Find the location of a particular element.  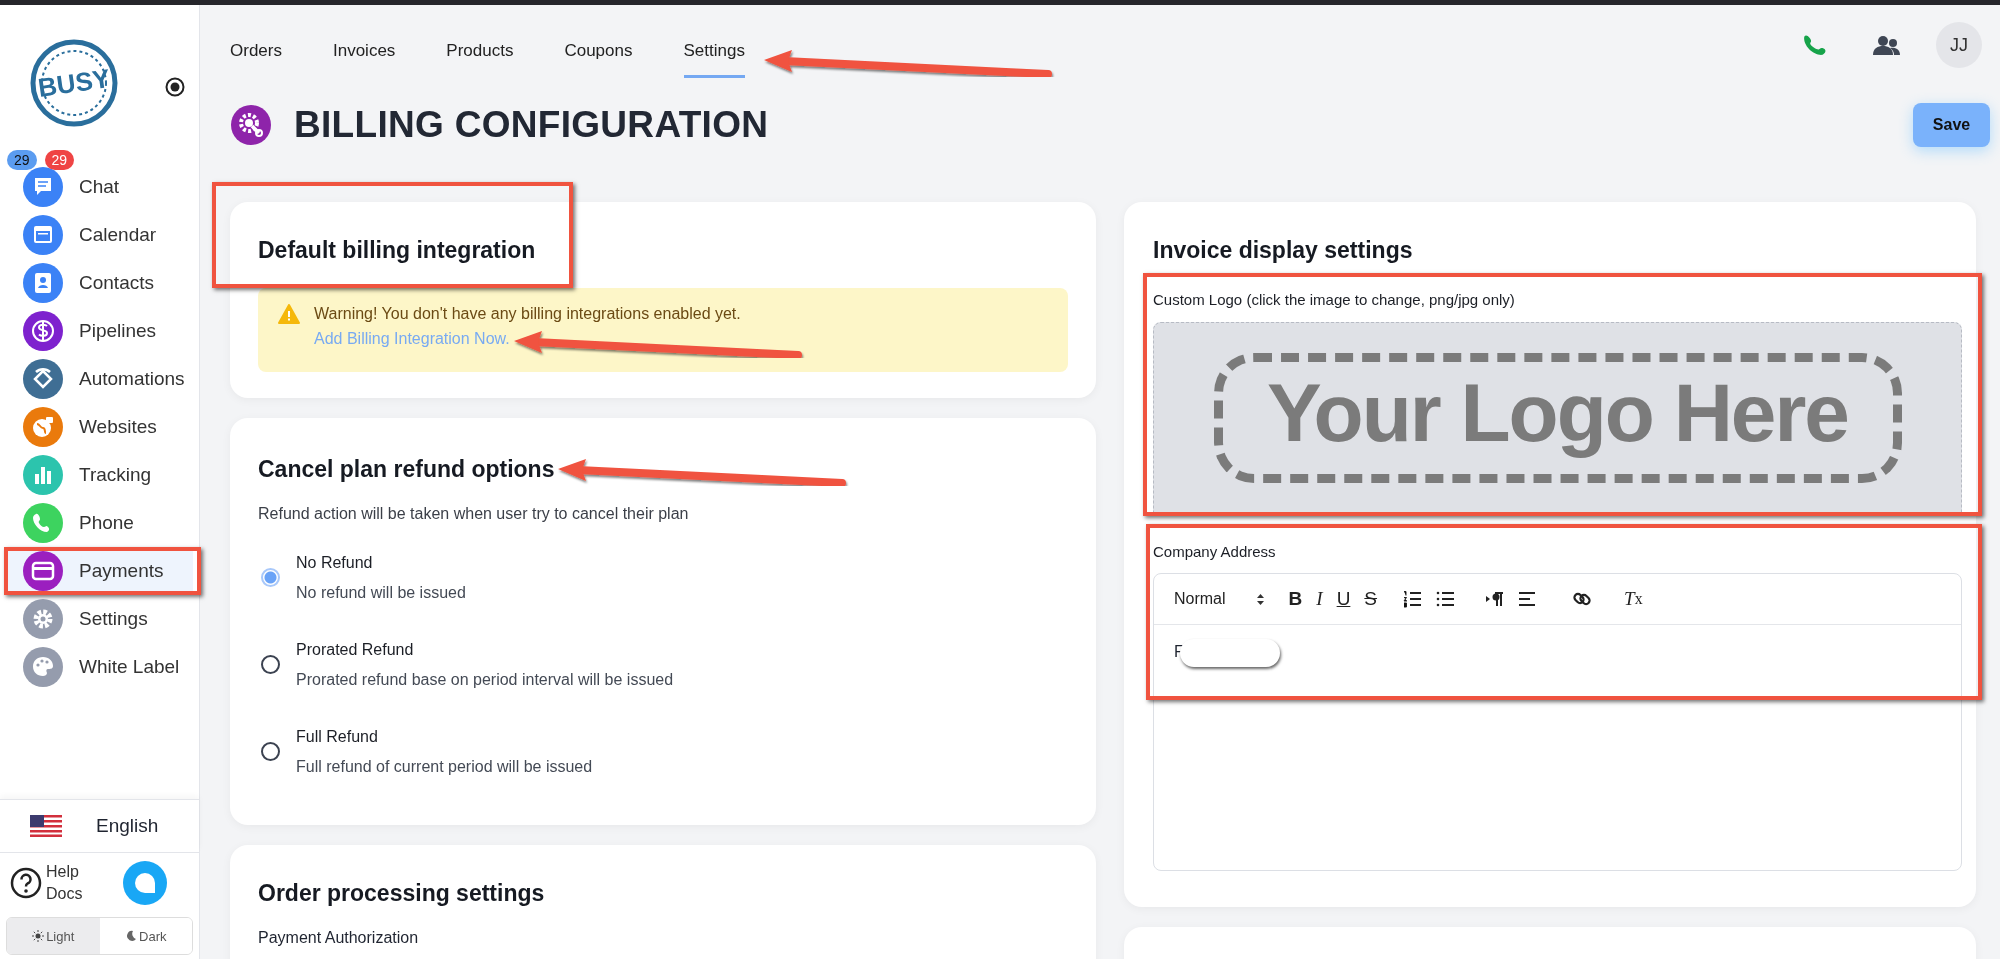

section-title: Invoice display settings is located at coordinates (1283, 250).